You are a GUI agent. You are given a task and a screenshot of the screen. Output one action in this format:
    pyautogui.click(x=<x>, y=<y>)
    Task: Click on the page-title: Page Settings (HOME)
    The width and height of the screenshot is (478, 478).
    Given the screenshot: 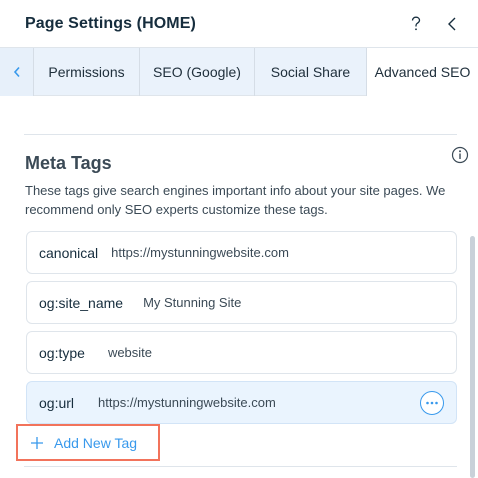 What is the action you would take?
    pyautogui.click(x=110, y=23)
    